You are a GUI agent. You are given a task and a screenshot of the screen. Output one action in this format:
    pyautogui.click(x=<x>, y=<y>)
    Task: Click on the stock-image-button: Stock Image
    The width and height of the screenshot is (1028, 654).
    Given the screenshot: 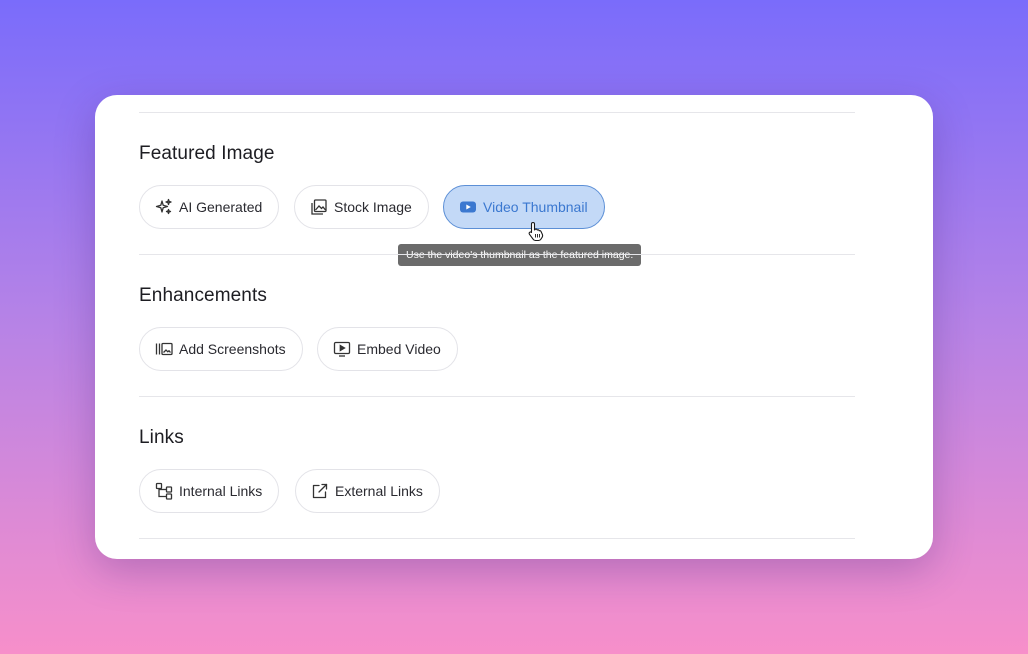 What is the action you would take?
    pyautogui.click(x=361, y=207)
    